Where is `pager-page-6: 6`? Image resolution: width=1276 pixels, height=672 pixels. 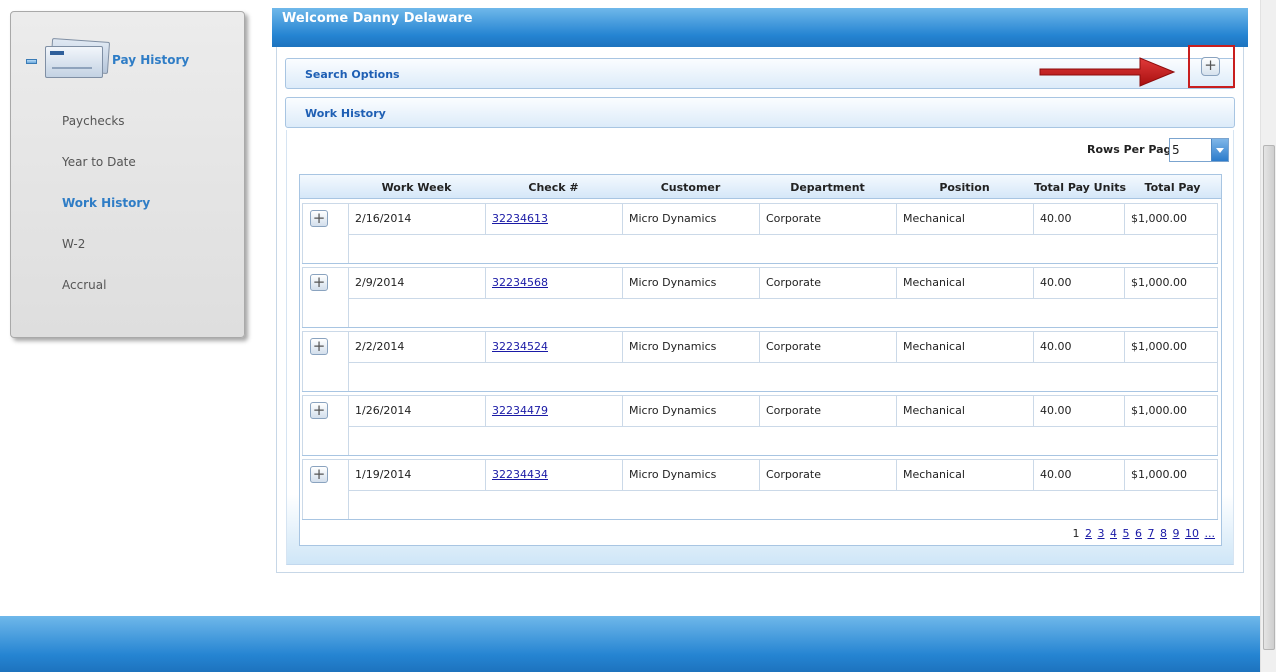
pager-page-6: 6 is located at coordinates (1138, 533).